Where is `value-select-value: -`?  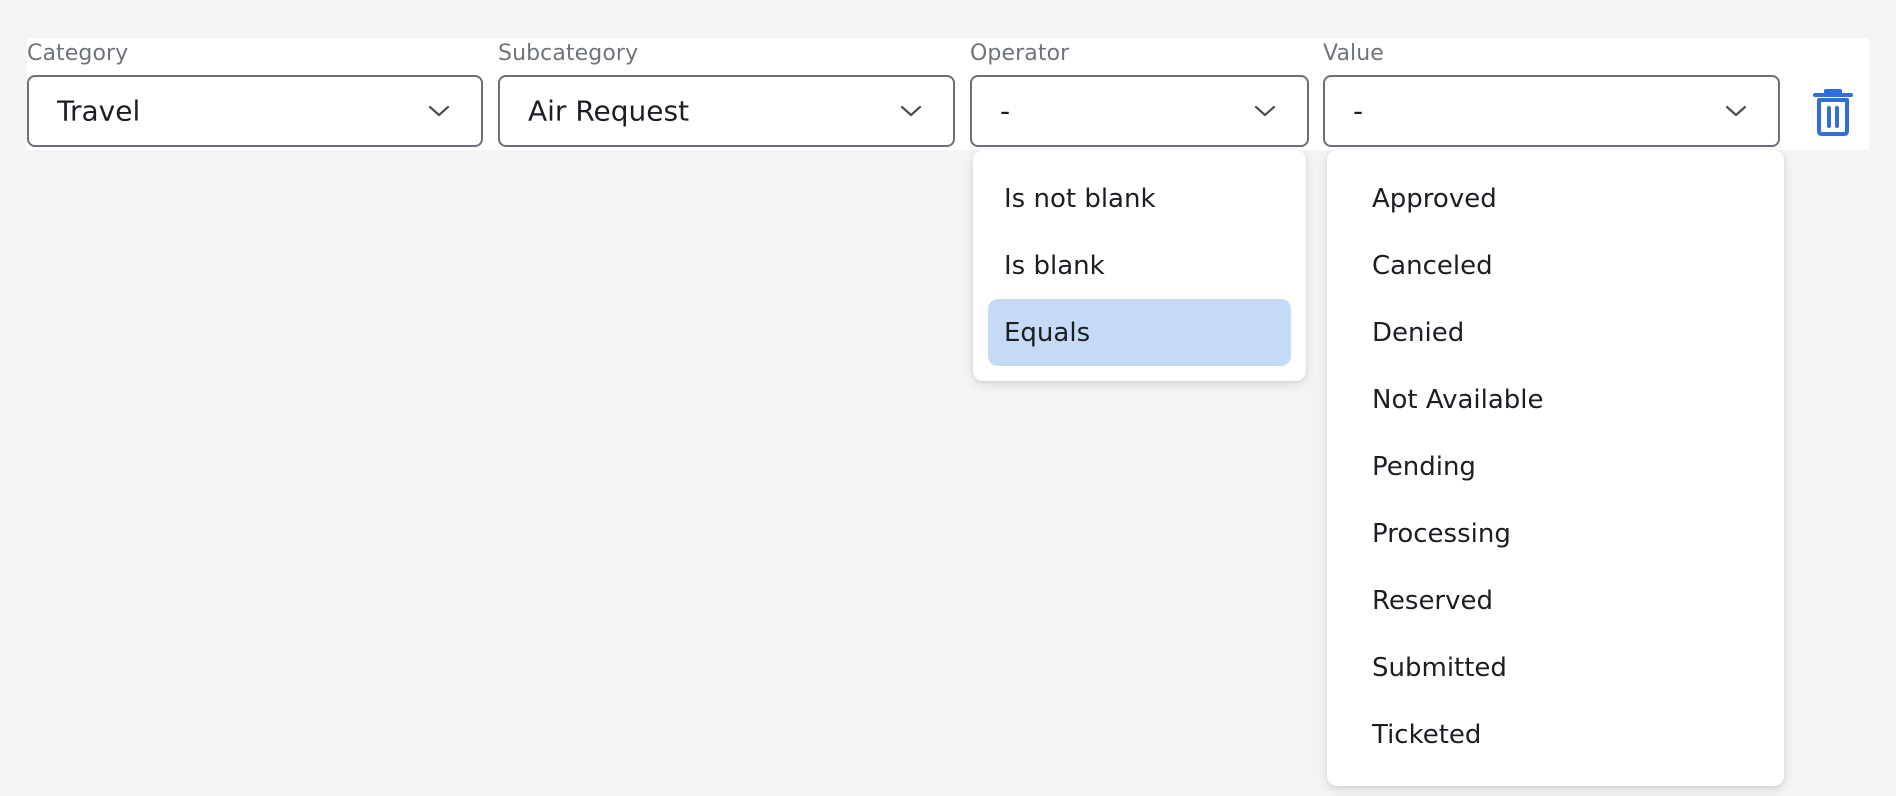
value-select-value: - is located at coordinates (1358, 111).